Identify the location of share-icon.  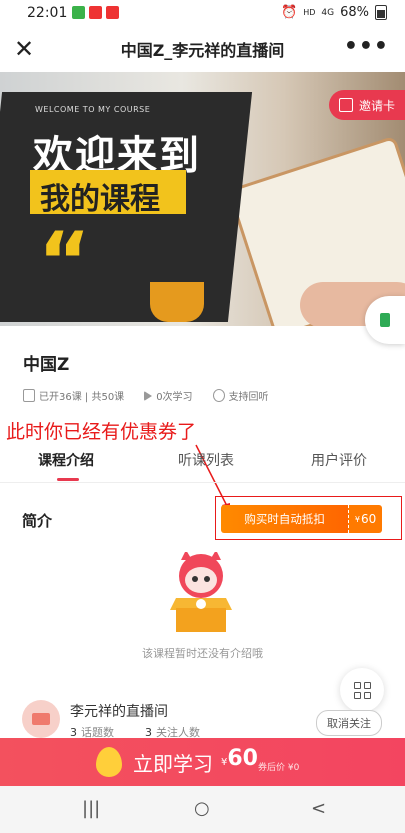
(345, 105).